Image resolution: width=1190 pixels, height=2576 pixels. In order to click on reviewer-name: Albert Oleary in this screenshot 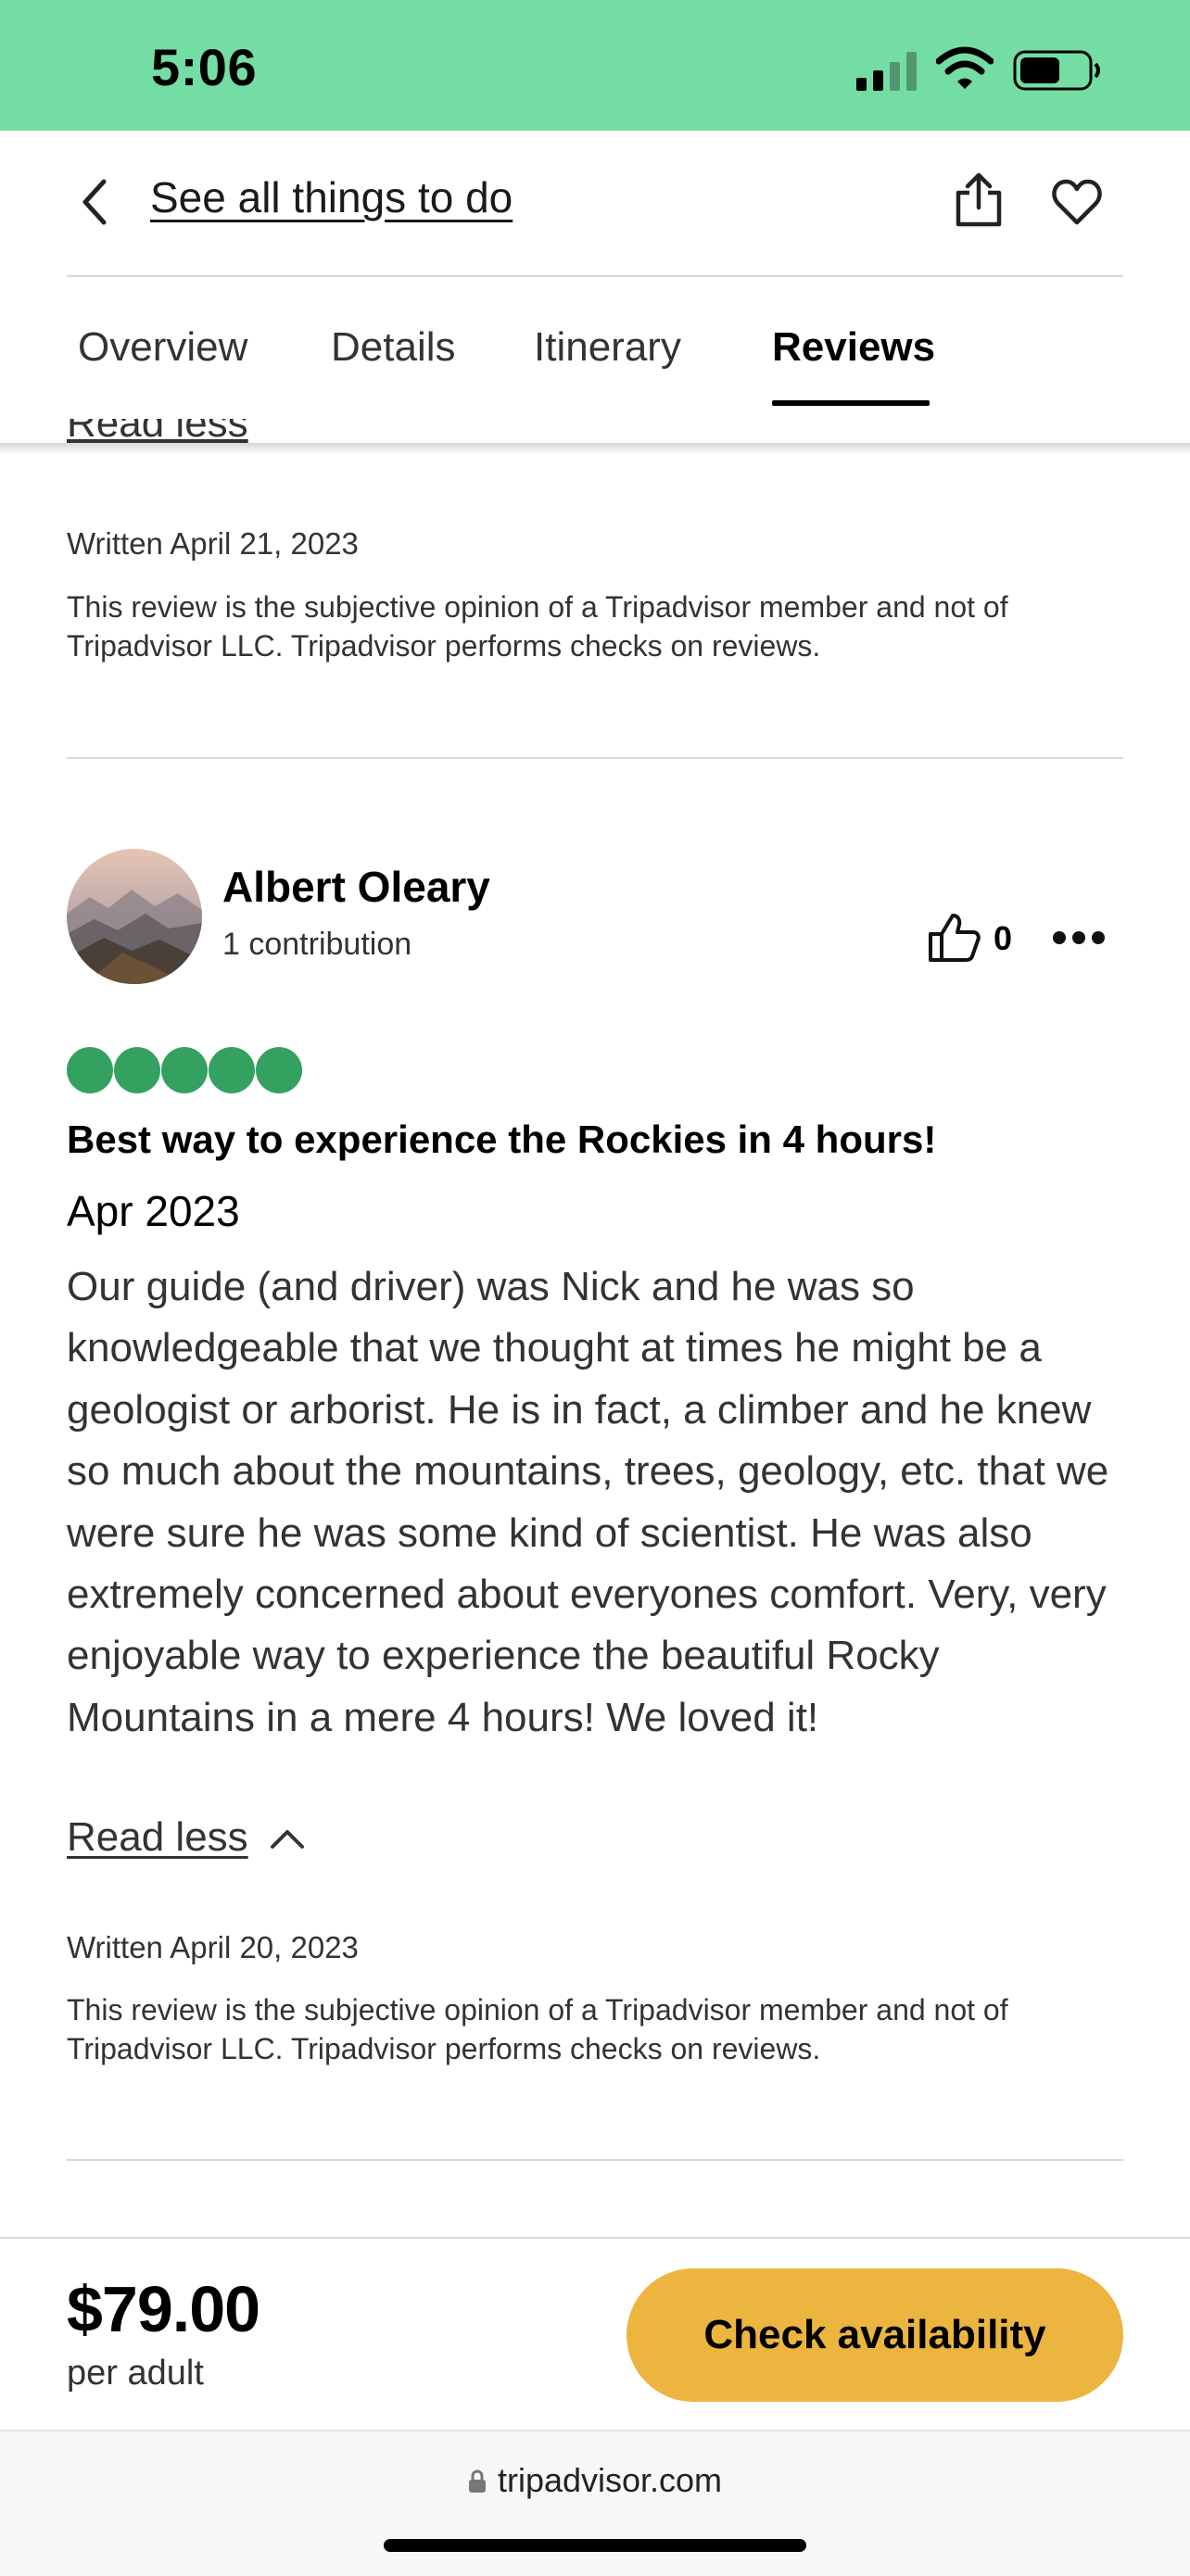, I will do `click(356, 887)`.